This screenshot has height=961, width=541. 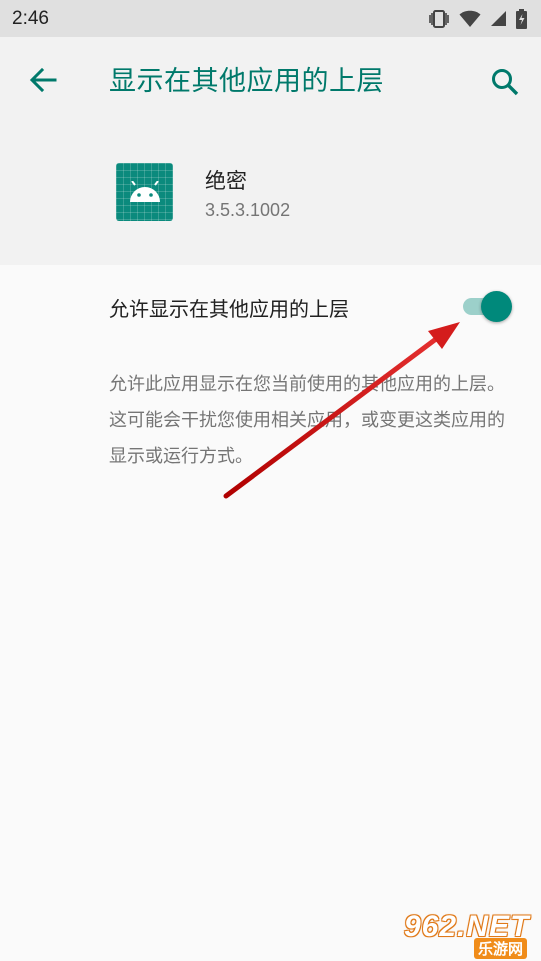 I want to click on app-bar: 显示在其他应用的上层, so click(x=270, y=78).